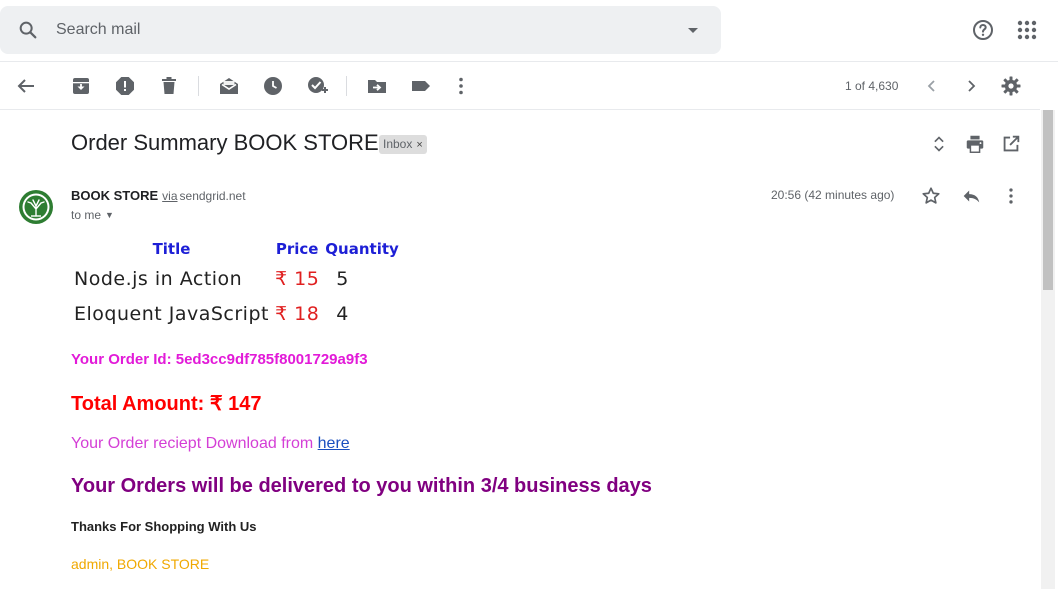 This screenshot has height=589, width=1058. I want to click on order-id-text: Your Order Id: 5ed3cc9df785f8001729a9f3, so click(219, 359).